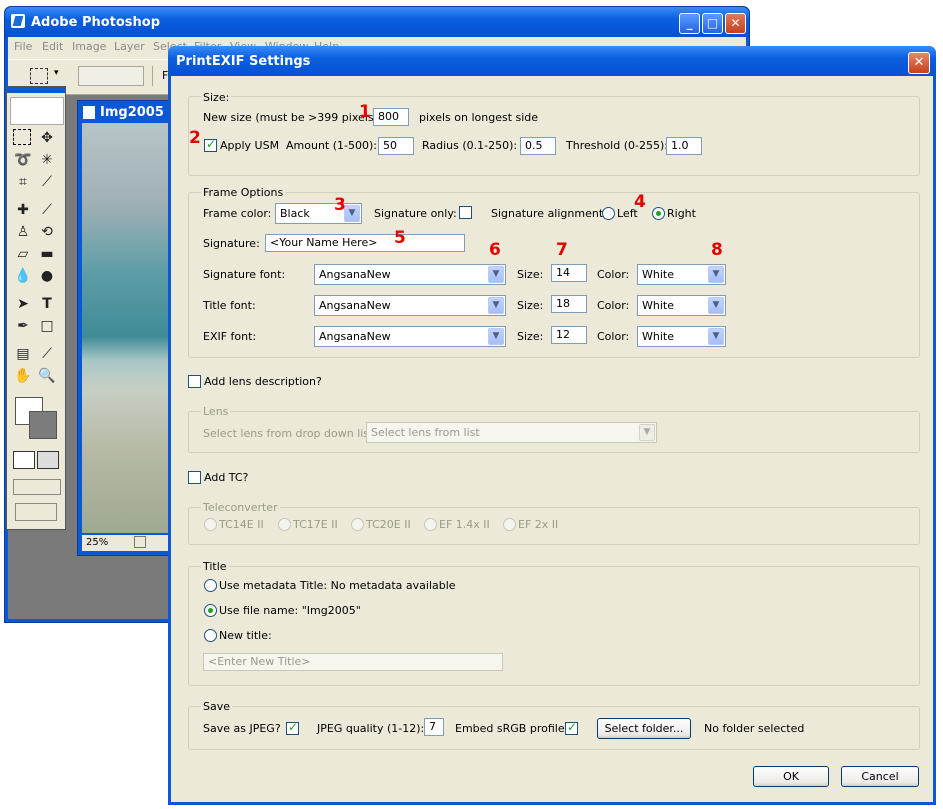 The image size is (943, 809). What do you see at coordinates (365, 112) in the screenshot?
I see `annotation-1: 1` at bounding box center [365, 112].